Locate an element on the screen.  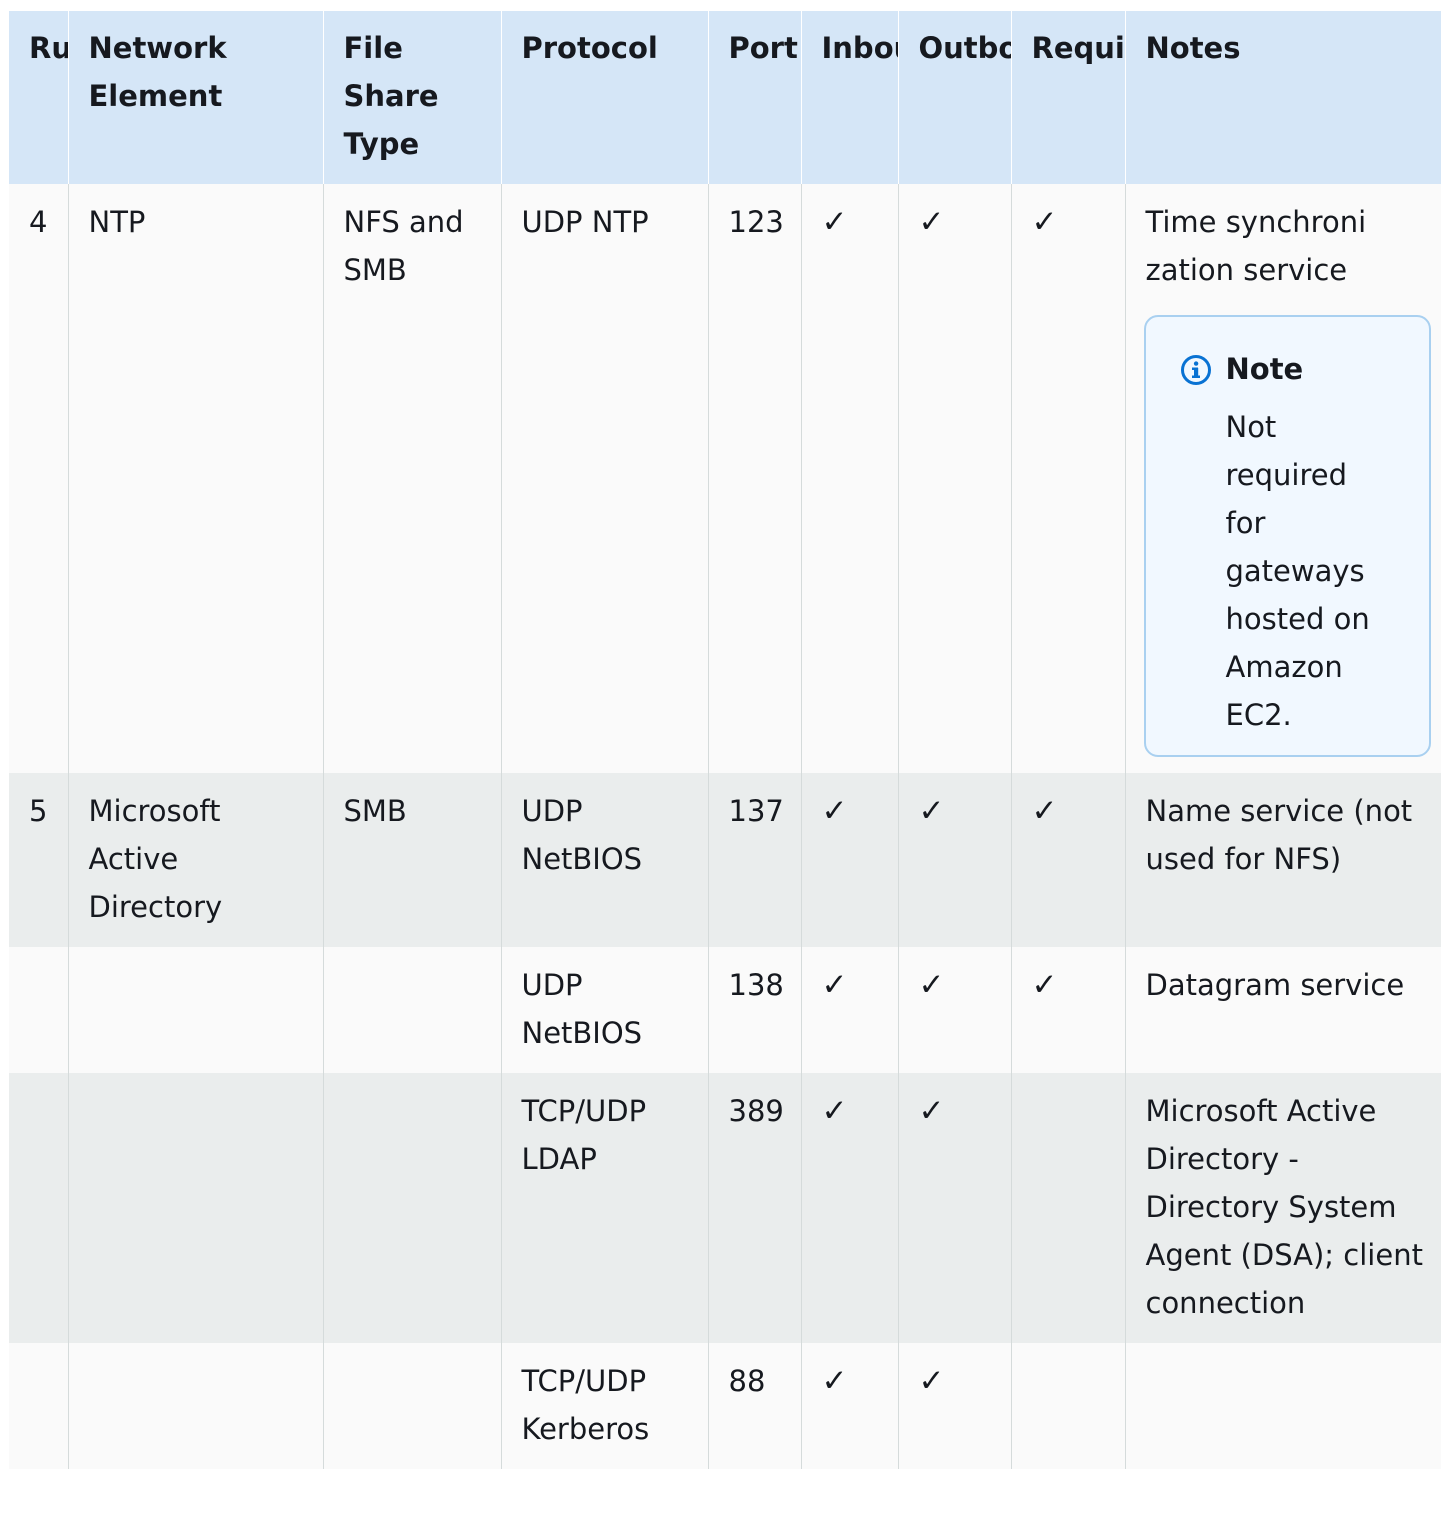
protocol-text: TCP/UDP LDAP is located at coordinates (584, 1135).